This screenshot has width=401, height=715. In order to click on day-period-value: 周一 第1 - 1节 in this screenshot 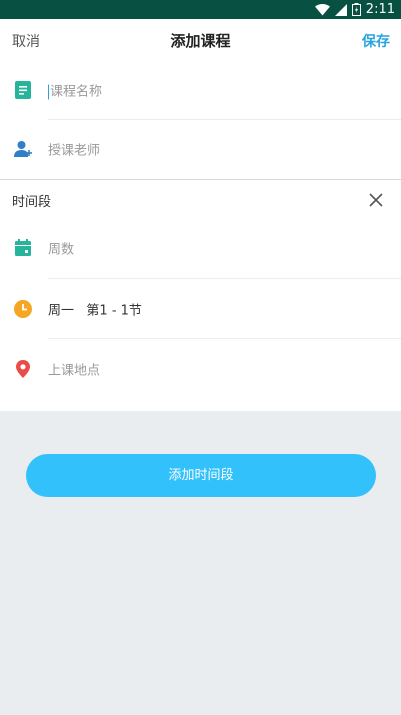, I will do `click(95, 309)`.